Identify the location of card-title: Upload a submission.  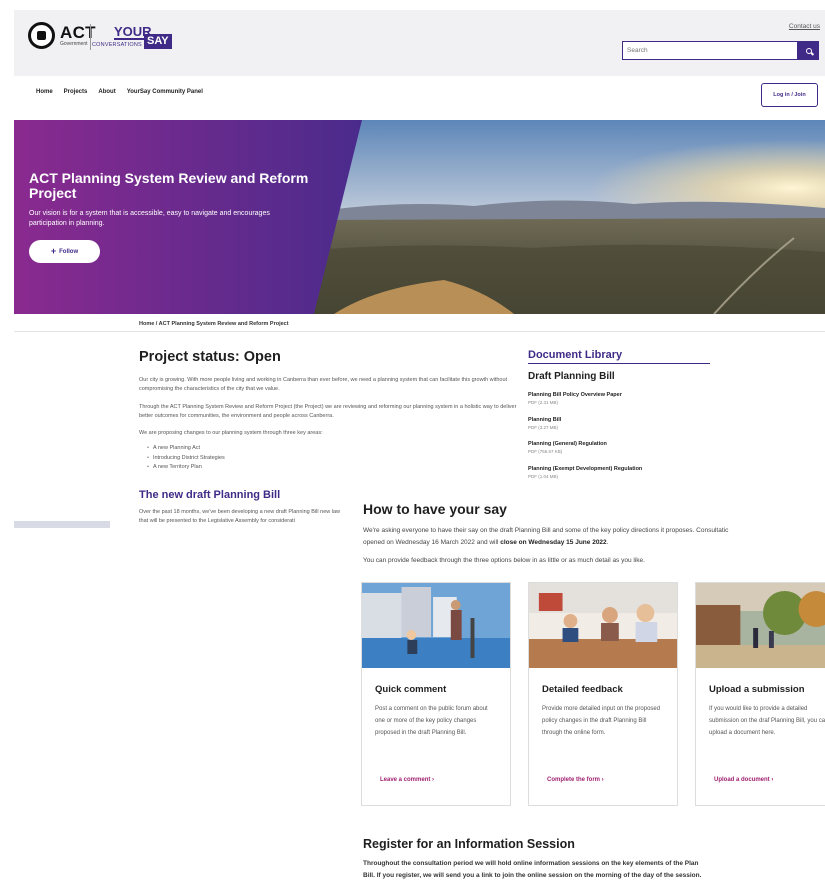
(757, 689).